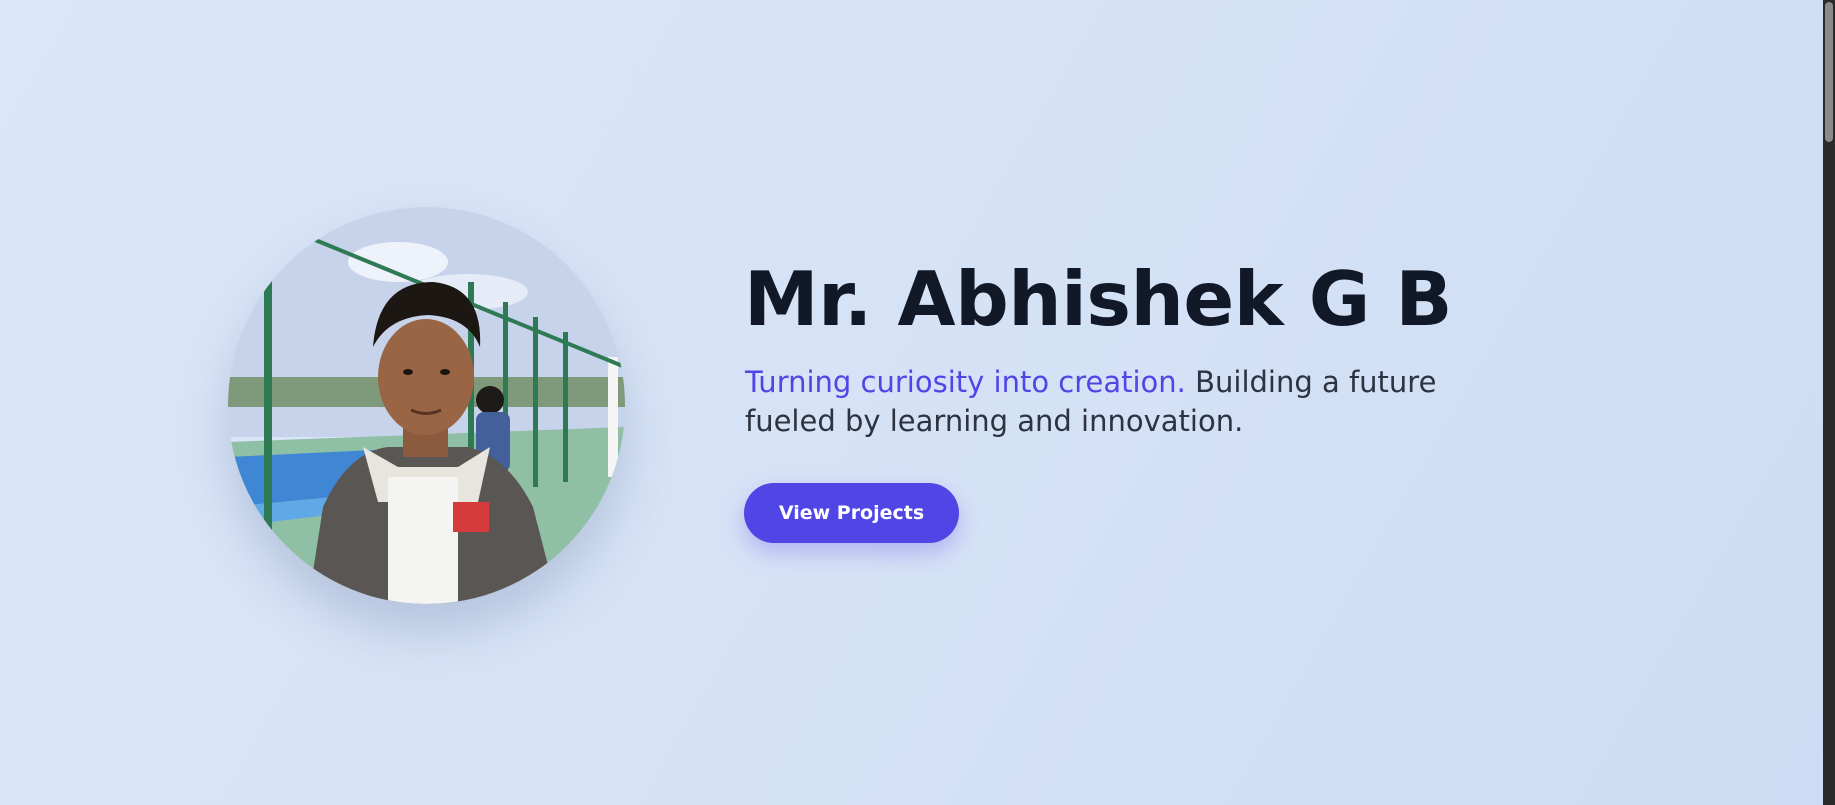  I want to click on scrollbar-thumb, so click(1829, 72).